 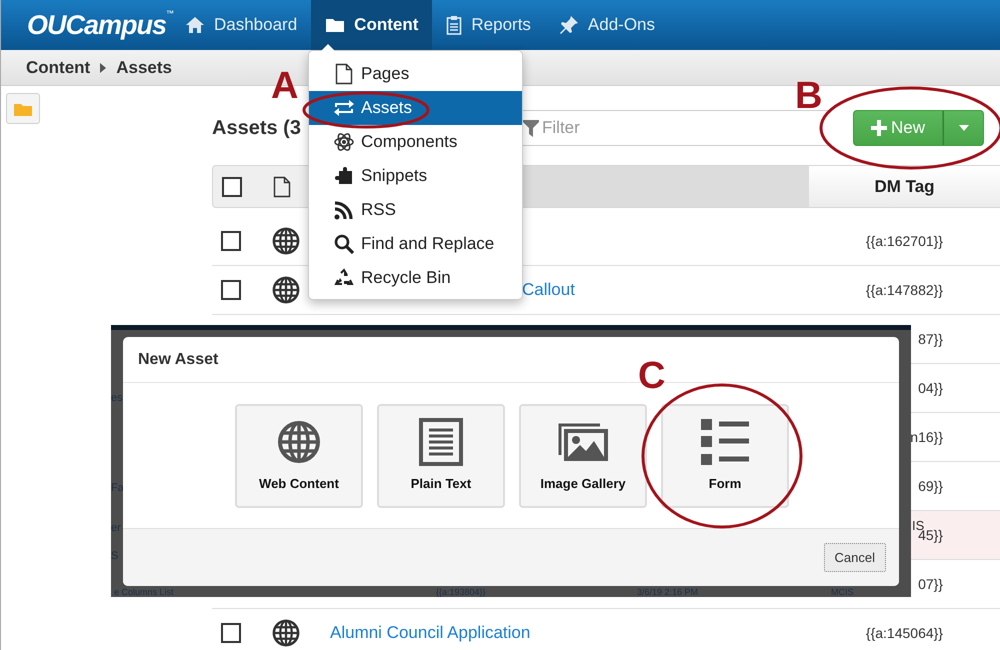 What do you see at coordinates (344, 176) in the screenshot?
I see `puzzle-icon` at bounding box center [344, 176].